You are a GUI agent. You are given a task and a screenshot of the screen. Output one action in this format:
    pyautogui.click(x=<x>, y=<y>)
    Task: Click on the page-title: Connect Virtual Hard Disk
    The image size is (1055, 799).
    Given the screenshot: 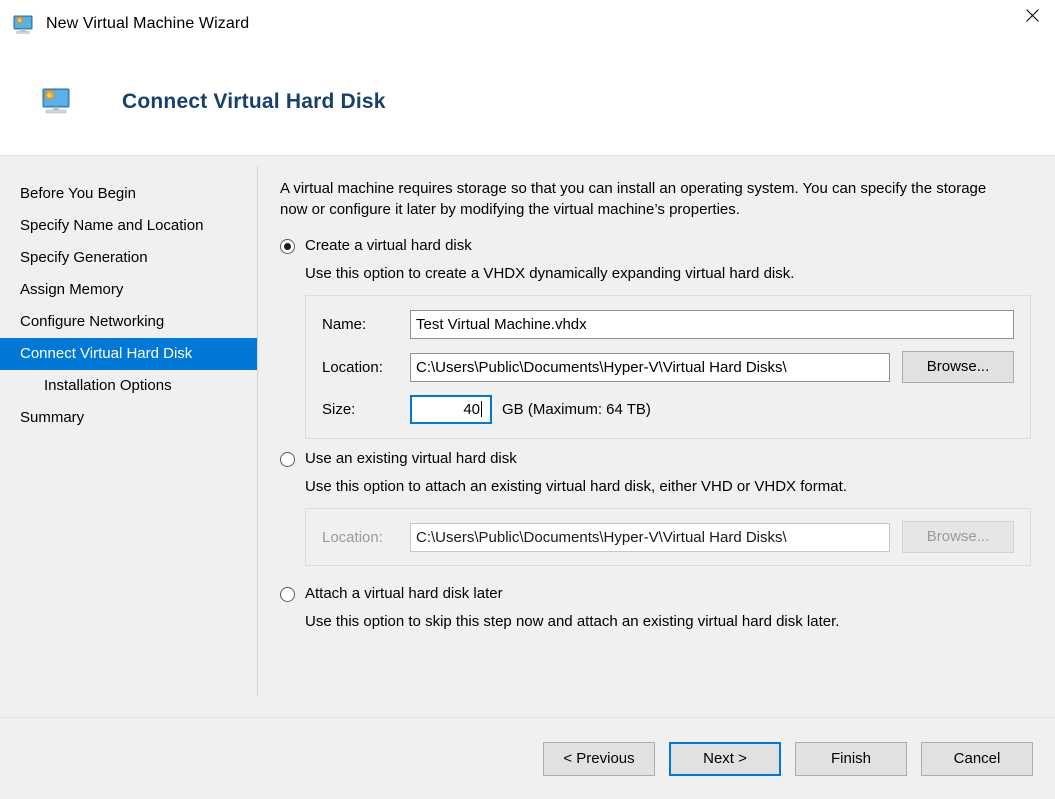 What is the action you would take?
    pyautogui.click(x=254, y=101)
    